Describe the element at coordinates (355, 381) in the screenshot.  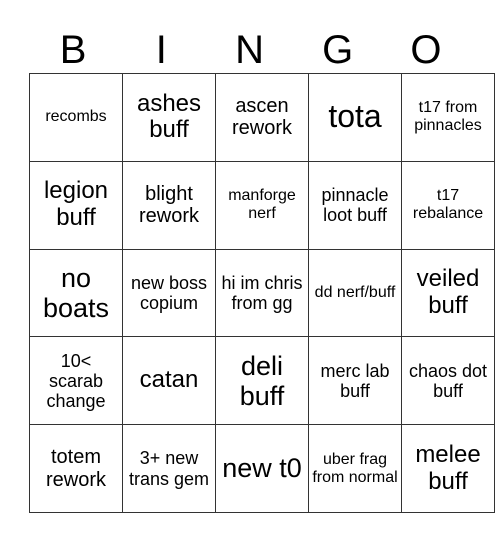
I see `bingo-cell: merc lab buff` at that location.